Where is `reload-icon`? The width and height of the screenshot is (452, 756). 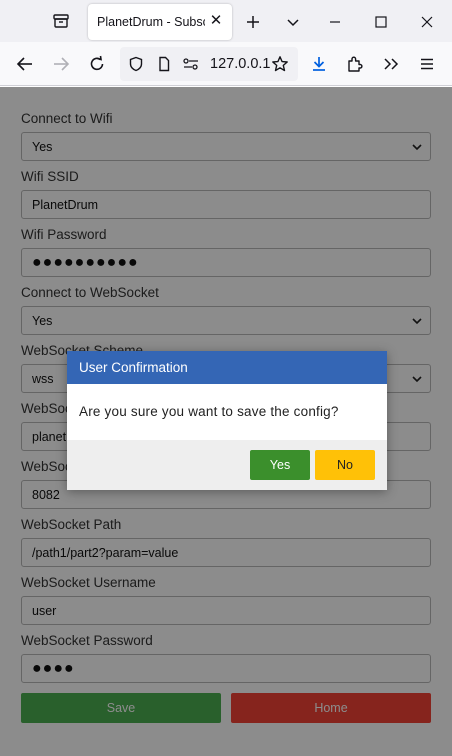
reload-icon is located at coordinates (97, 64).